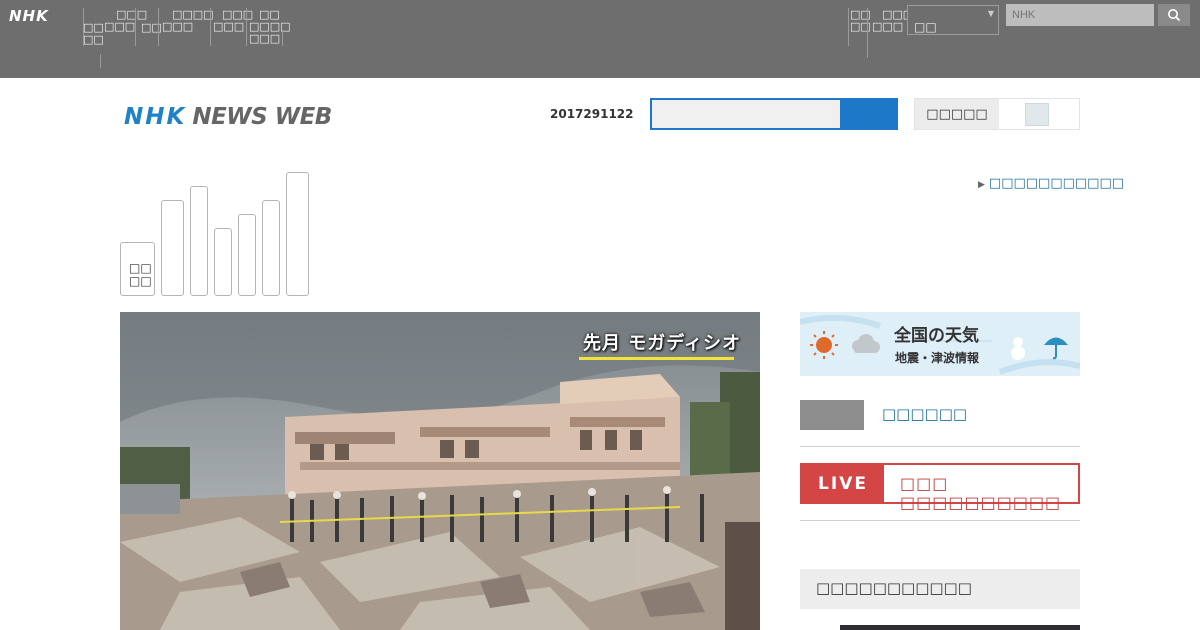  What do you see at coordinates (155, 117) in the screenshot?
I see `logo-nhk: NHK` at bounding box center [155, 117].